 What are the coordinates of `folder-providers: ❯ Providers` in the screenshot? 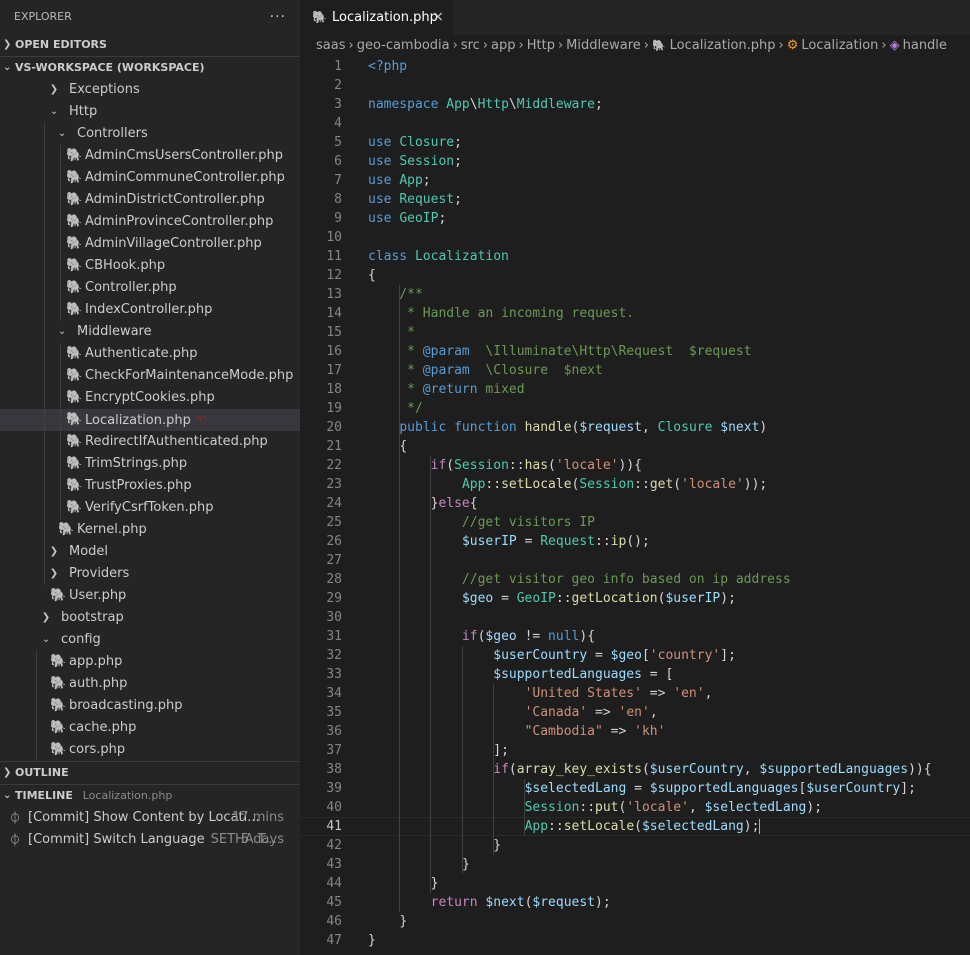 It's located at (150, 574).